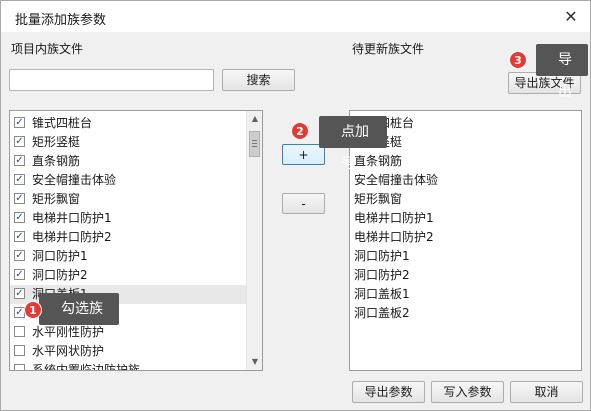 This screenshot has height=411, width=591. What do you see at coordinates (378, 199) in the screenshot?
I see `list-item: 矩形飘窗` at bounding box center [378, 199].